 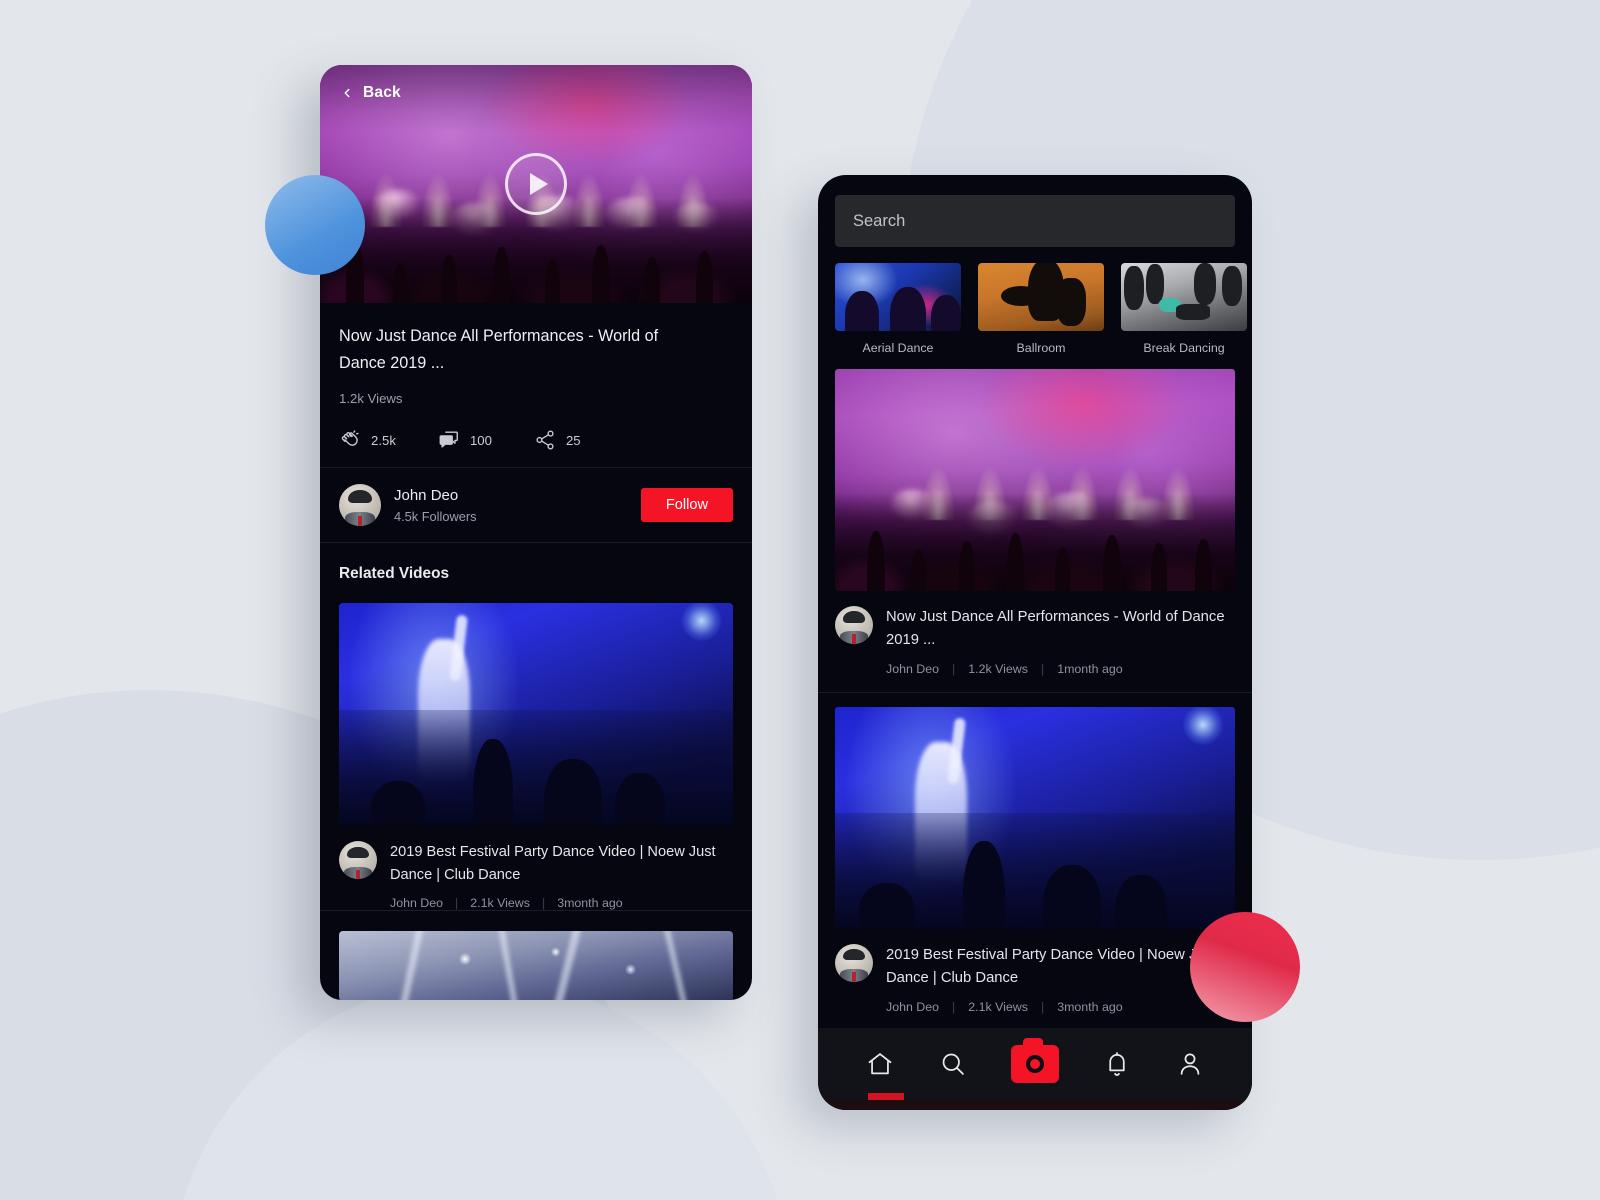 What do you see at coordinates (382, 92) in the screenshot?
I see `back-button-label: Back` at bounding box center [382, 92].